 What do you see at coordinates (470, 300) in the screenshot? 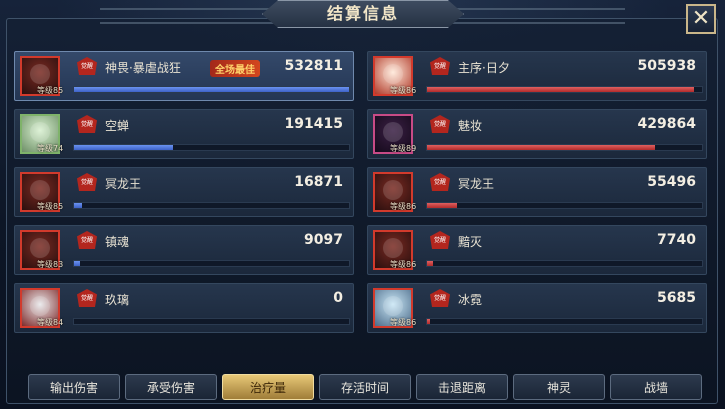
I see `hero-name: 冰霓` at bounding box center [470, 300].